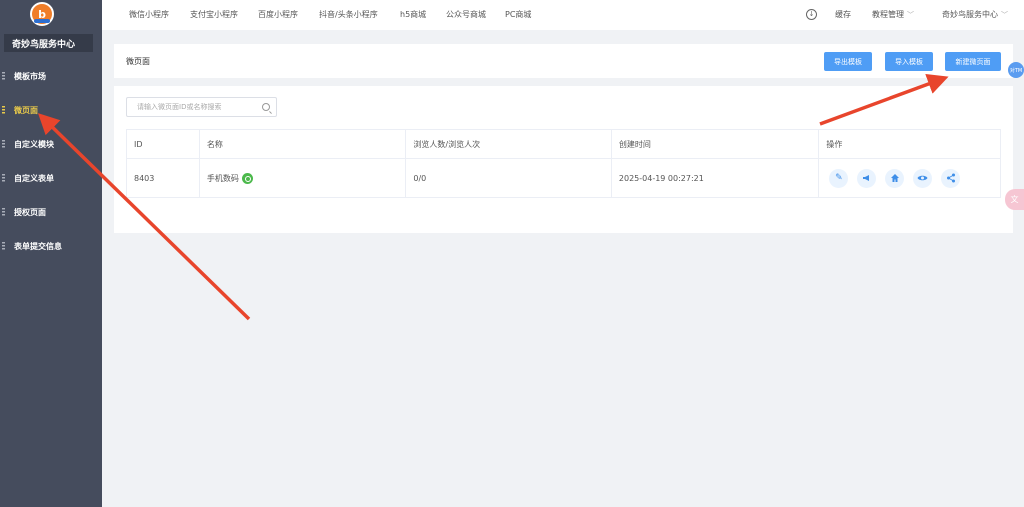 The width and height of the screenshot is (1024, 507). Describe the element at coordinates (163, 178) in the screenshot. I see `cell-id: 8403` at that location.